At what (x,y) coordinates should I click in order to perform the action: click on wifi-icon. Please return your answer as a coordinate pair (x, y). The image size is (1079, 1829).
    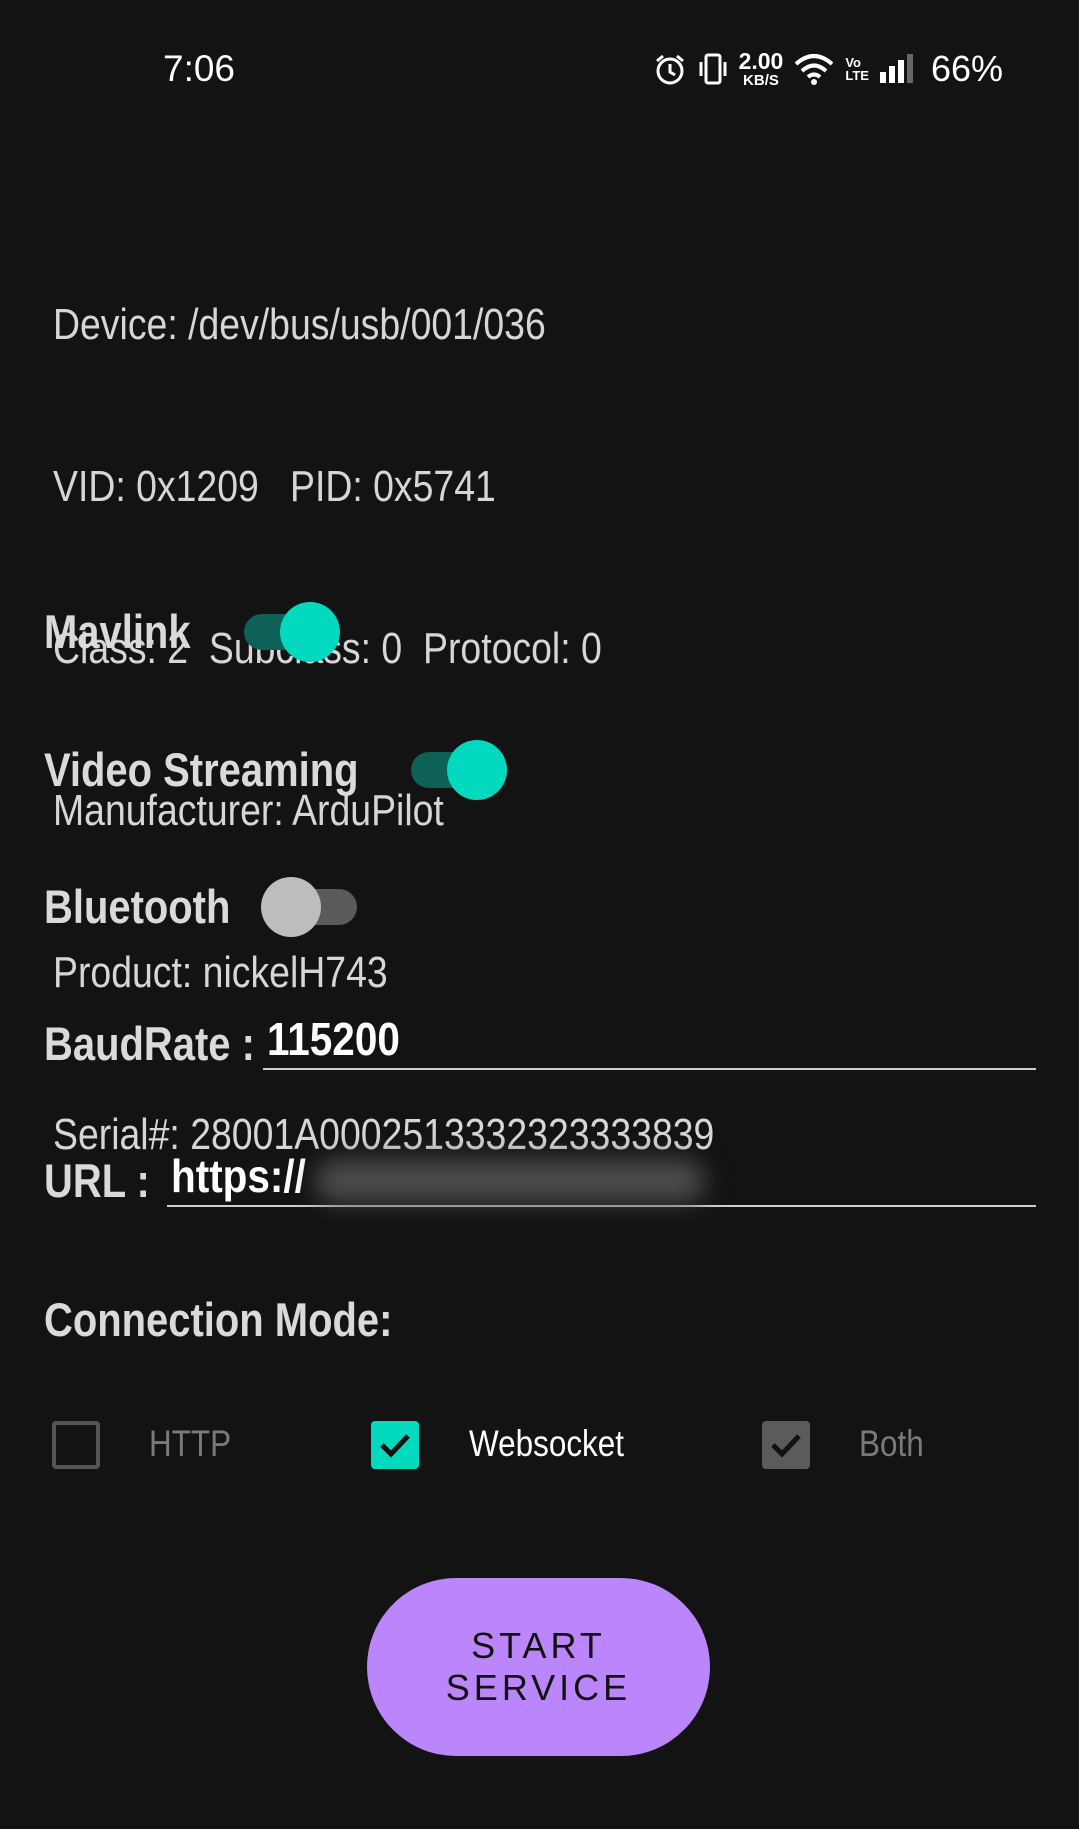
    Looking at the image, I should click on (814, 69).